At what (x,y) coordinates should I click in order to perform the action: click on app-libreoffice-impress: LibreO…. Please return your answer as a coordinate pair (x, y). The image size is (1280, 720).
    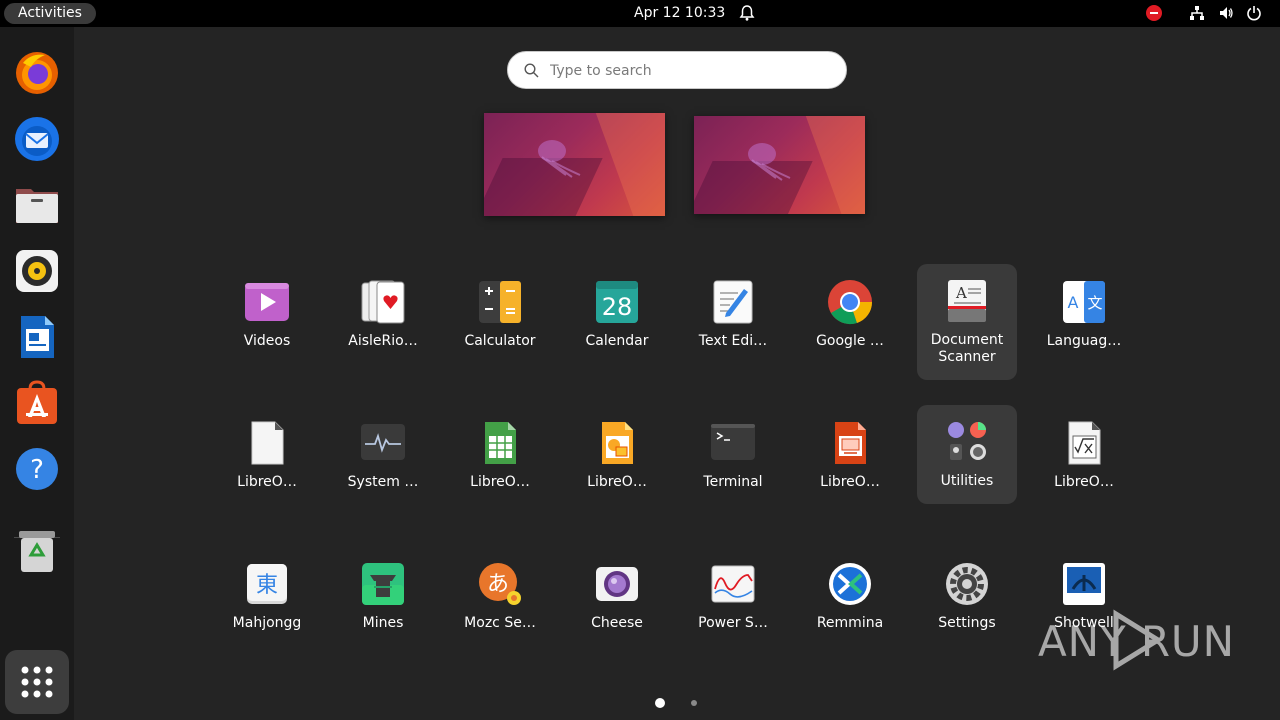
    Looking at the image, I should click on (850, 464).